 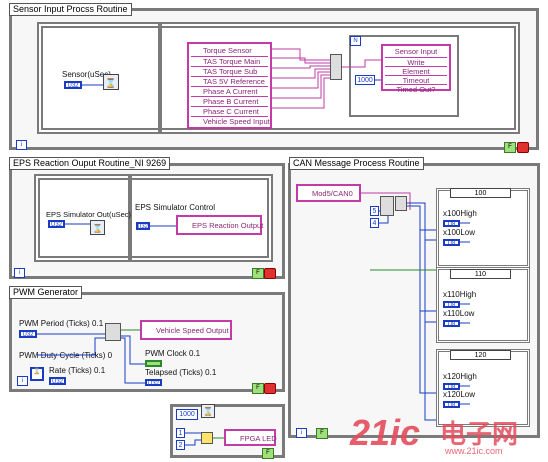 What do you see at coordinates (447, 435) in the screenshot?
I see `watermark: 21ic 电子网 www.21ic.com` at bounding box center [447, 435].